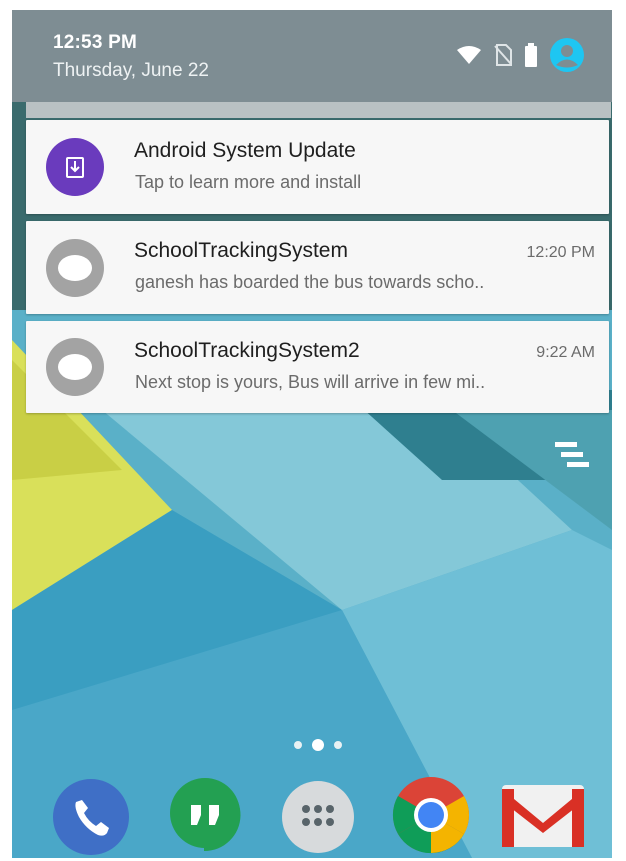  Describe the element at coordinates (318, 110) in the screenshot. I see `launcher-peek` at that location.